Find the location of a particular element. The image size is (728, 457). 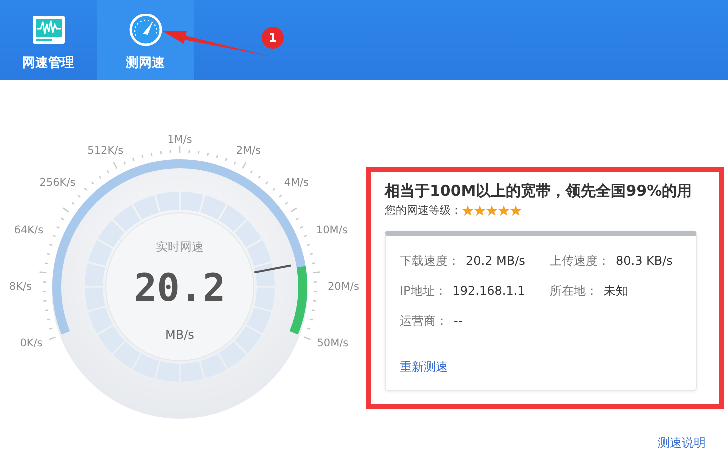

scale-label: 50M/s is located at coordinates (333, 343).